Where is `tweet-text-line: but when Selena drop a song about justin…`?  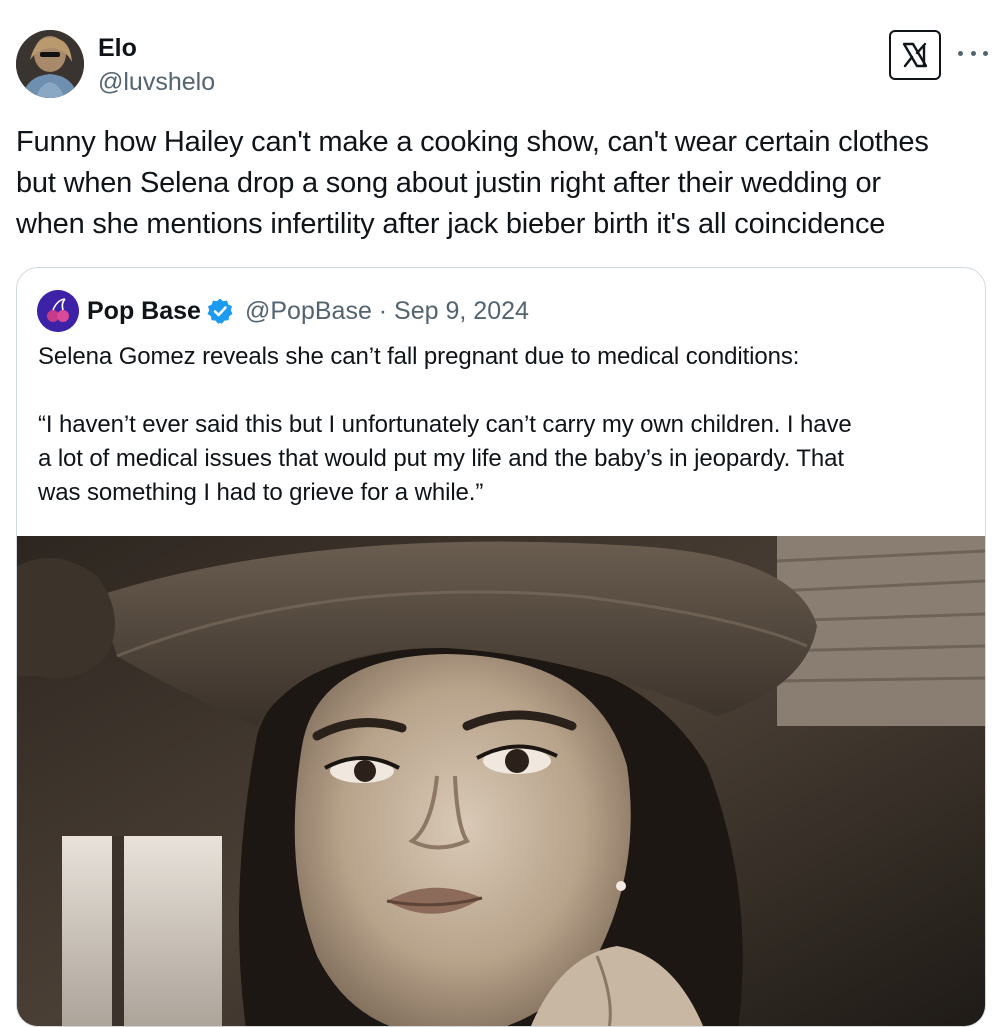
tweet-text-line: but when Selena drop a song about justin… is located at coordinates (448, 183).